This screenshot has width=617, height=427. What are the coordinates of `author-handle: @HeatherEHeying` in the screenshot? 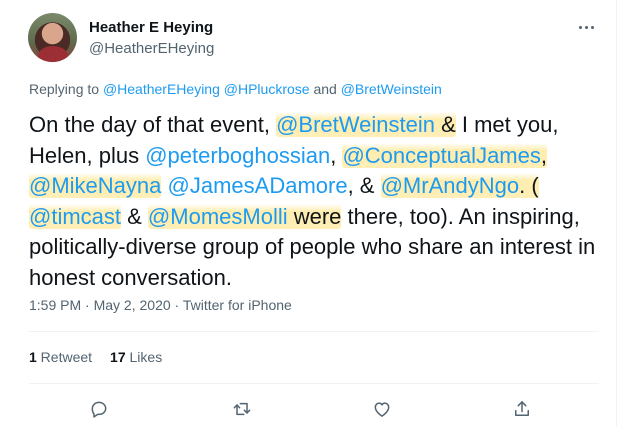 It's located at (151, 48).